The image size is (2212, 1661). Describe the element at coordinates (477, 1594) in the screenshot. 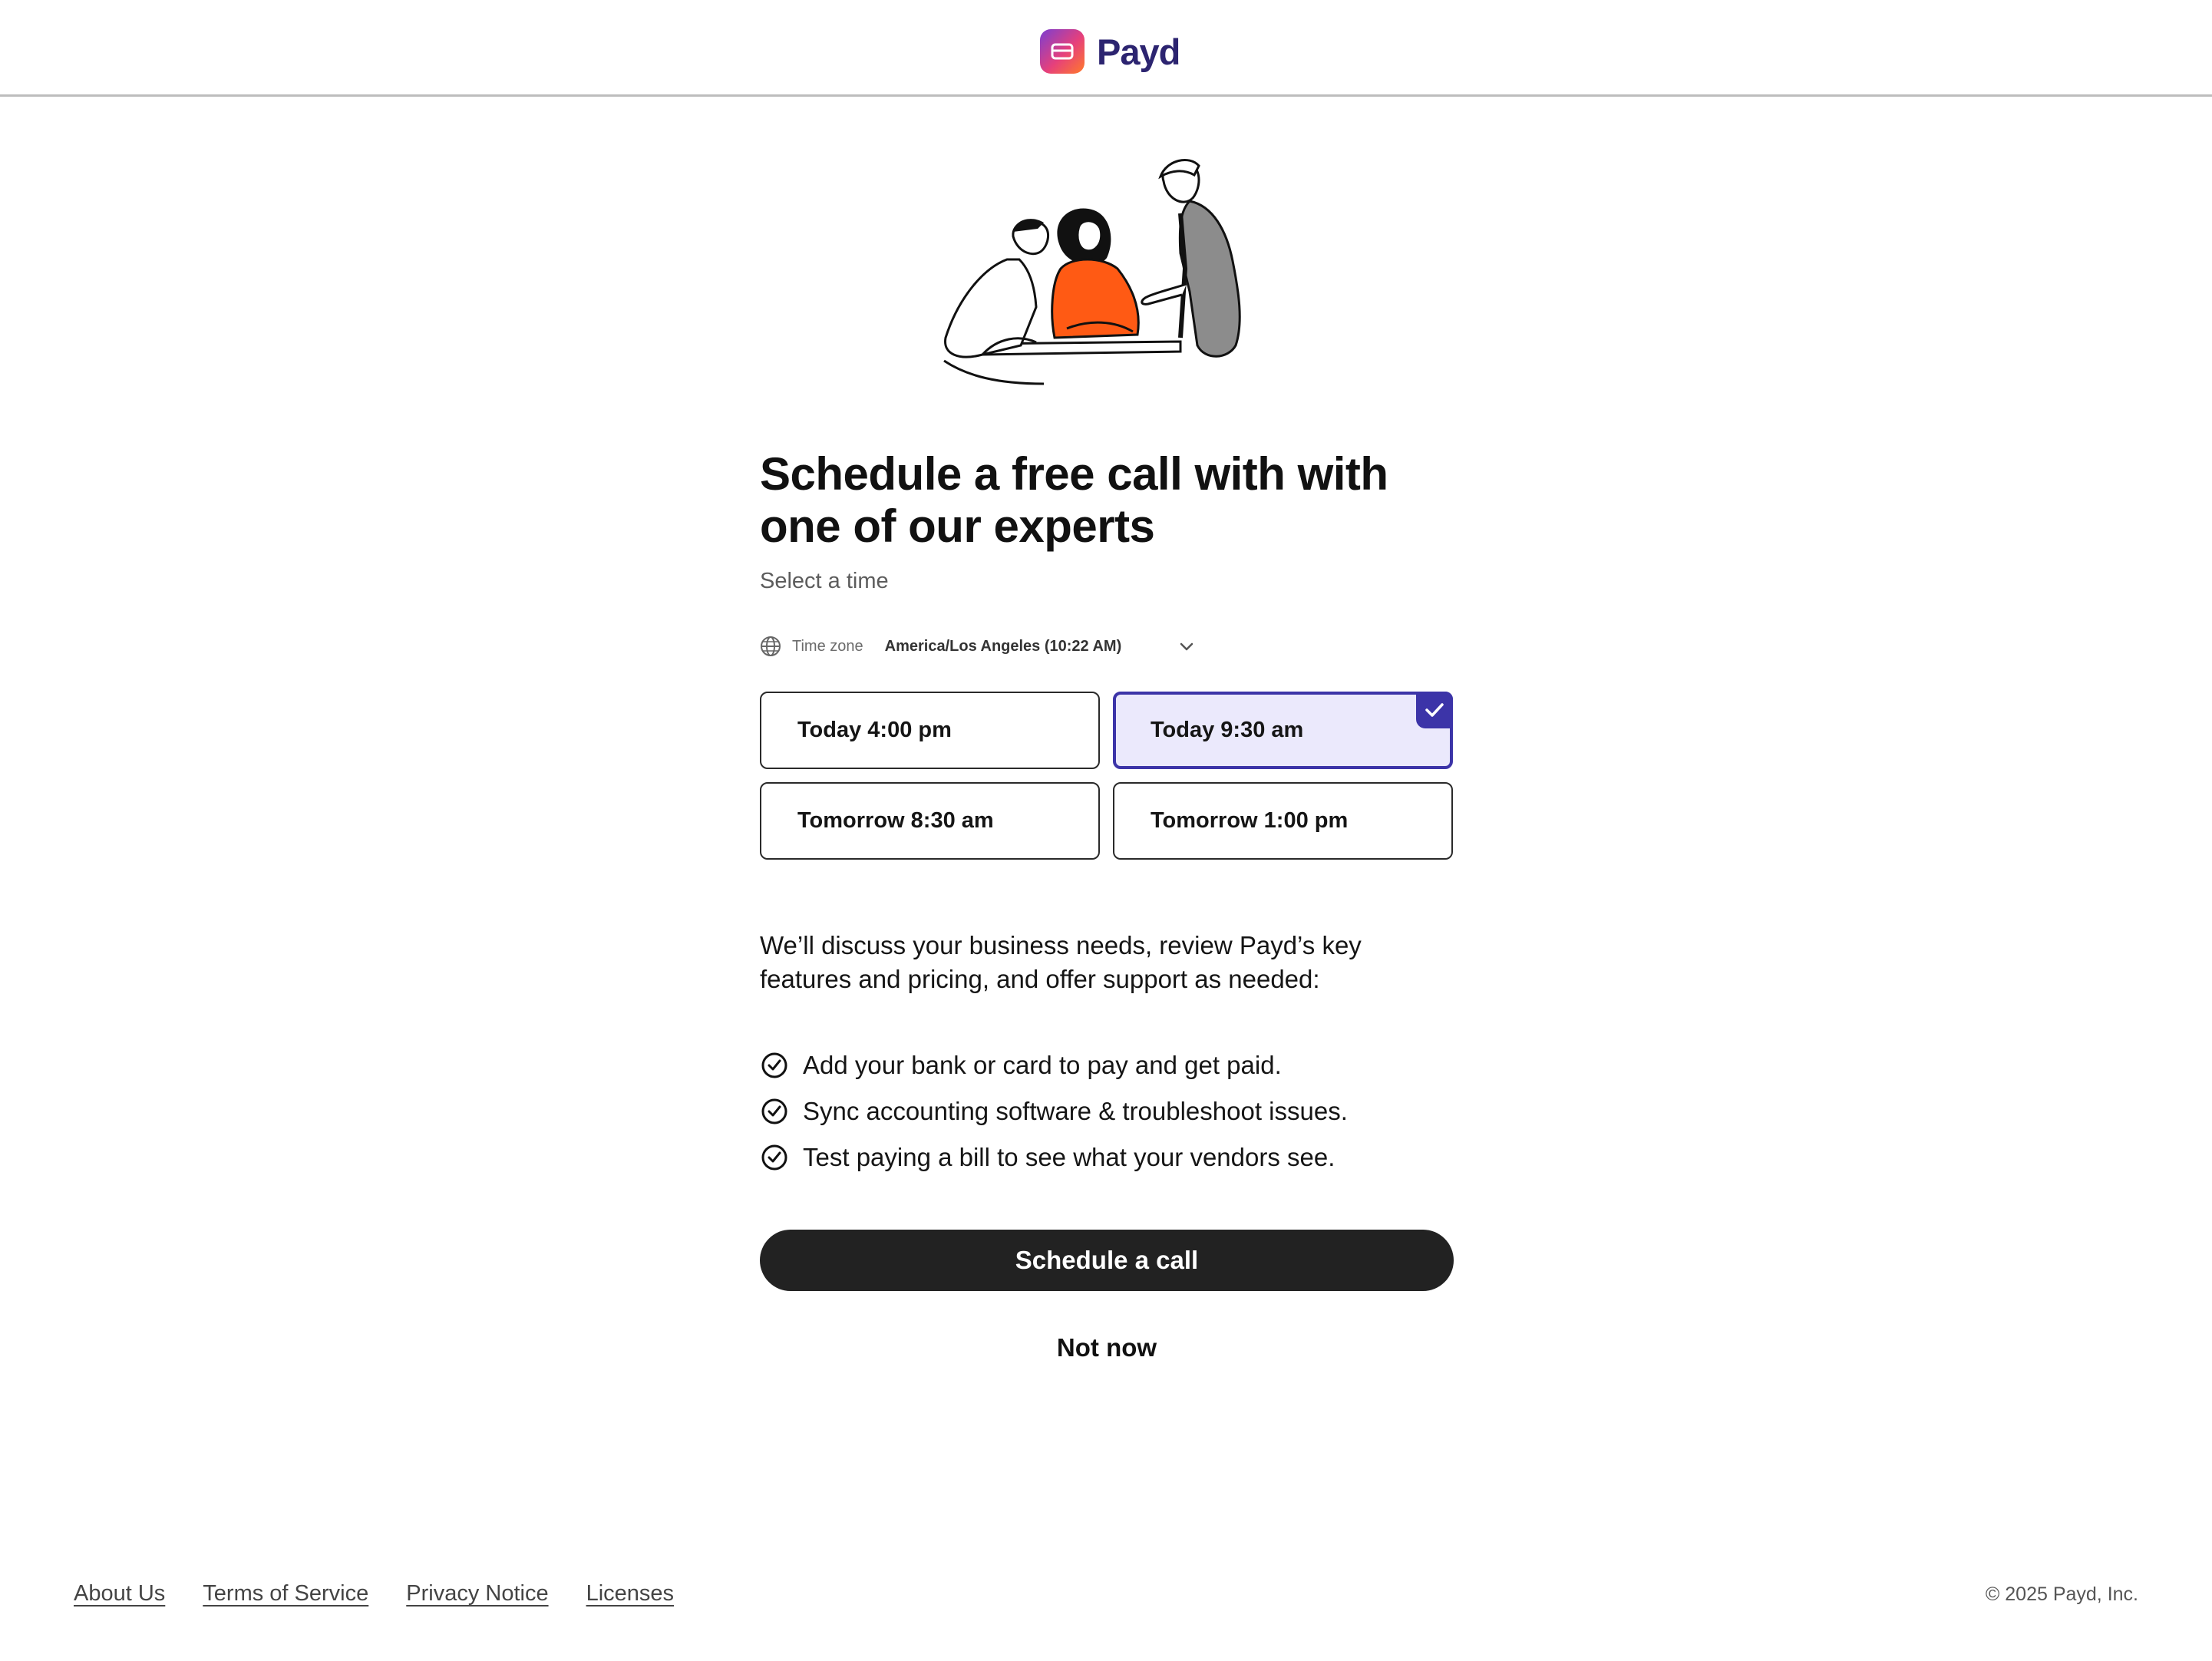

I see `footer-link-privacy-notice: Privacy Notice` at that location.